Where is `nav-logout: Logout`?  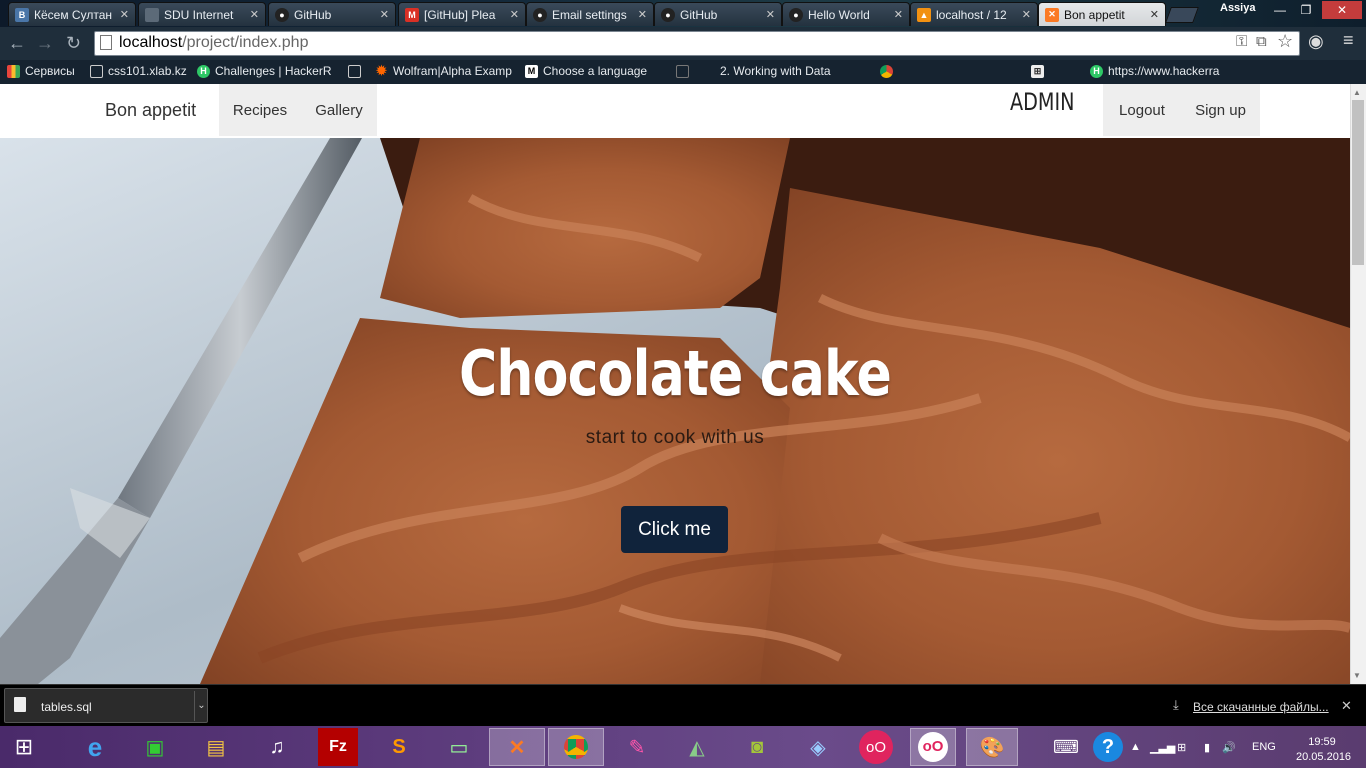 nav-logout: Logout is located at coordinates (1142, 110).